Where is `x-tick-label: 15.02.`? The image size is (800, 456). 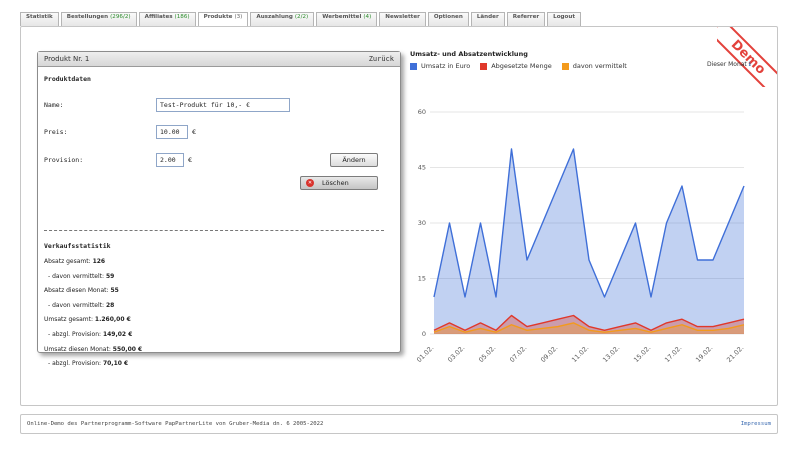
x-tick-label: 15.02. is located at coordinates (642, 354).